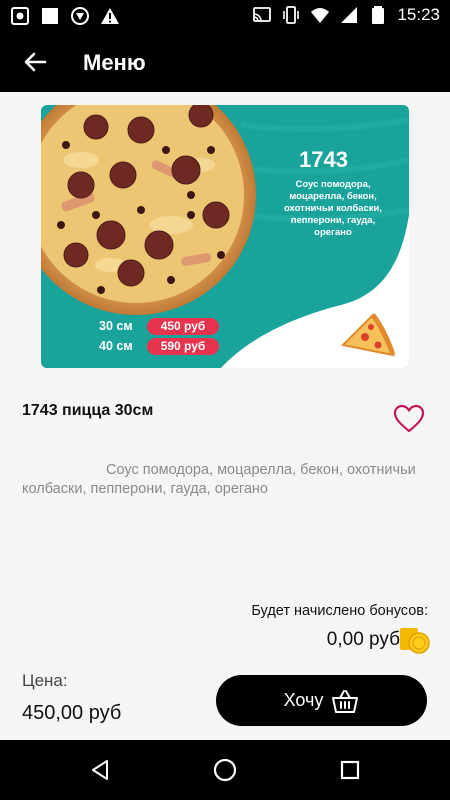 This screenshot has height=800, width=450. I want to click on app-bar: Меню, so click(225, 62).